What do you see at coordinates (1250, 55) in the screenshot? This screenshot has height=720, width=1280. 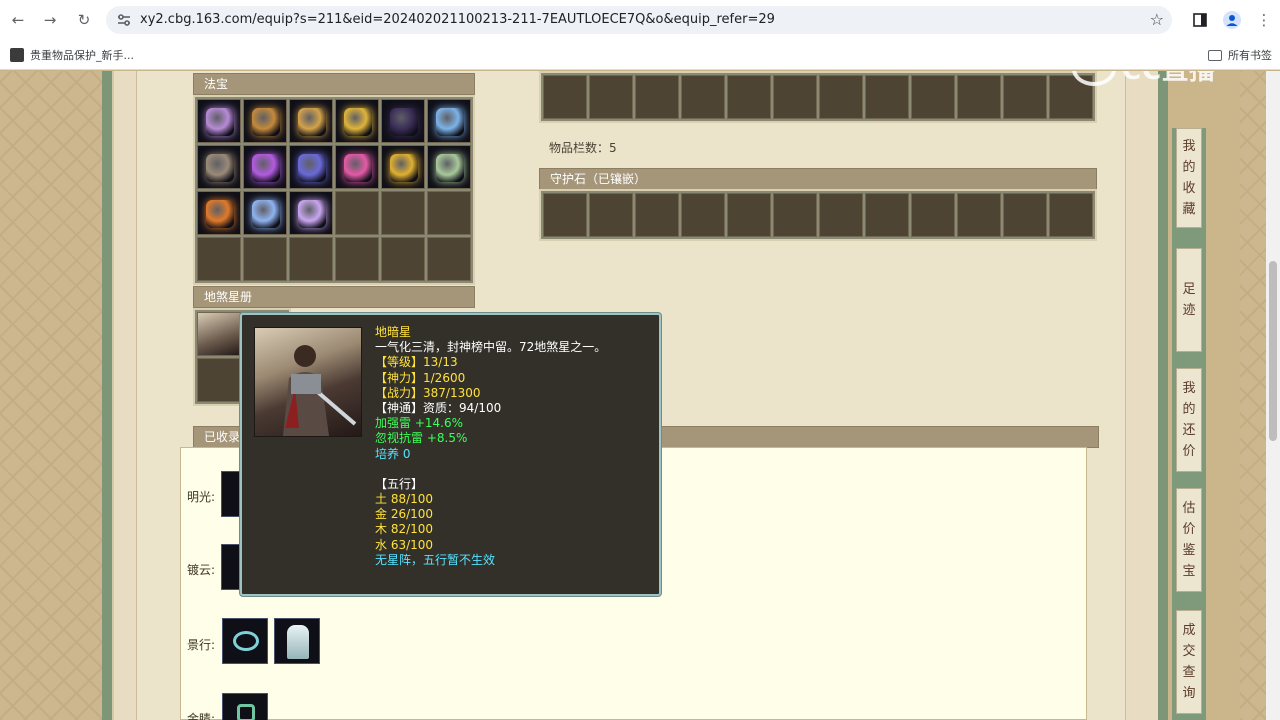 I see `all-bookmarks-label: 所有书签` at bounding box center [1250, 55].